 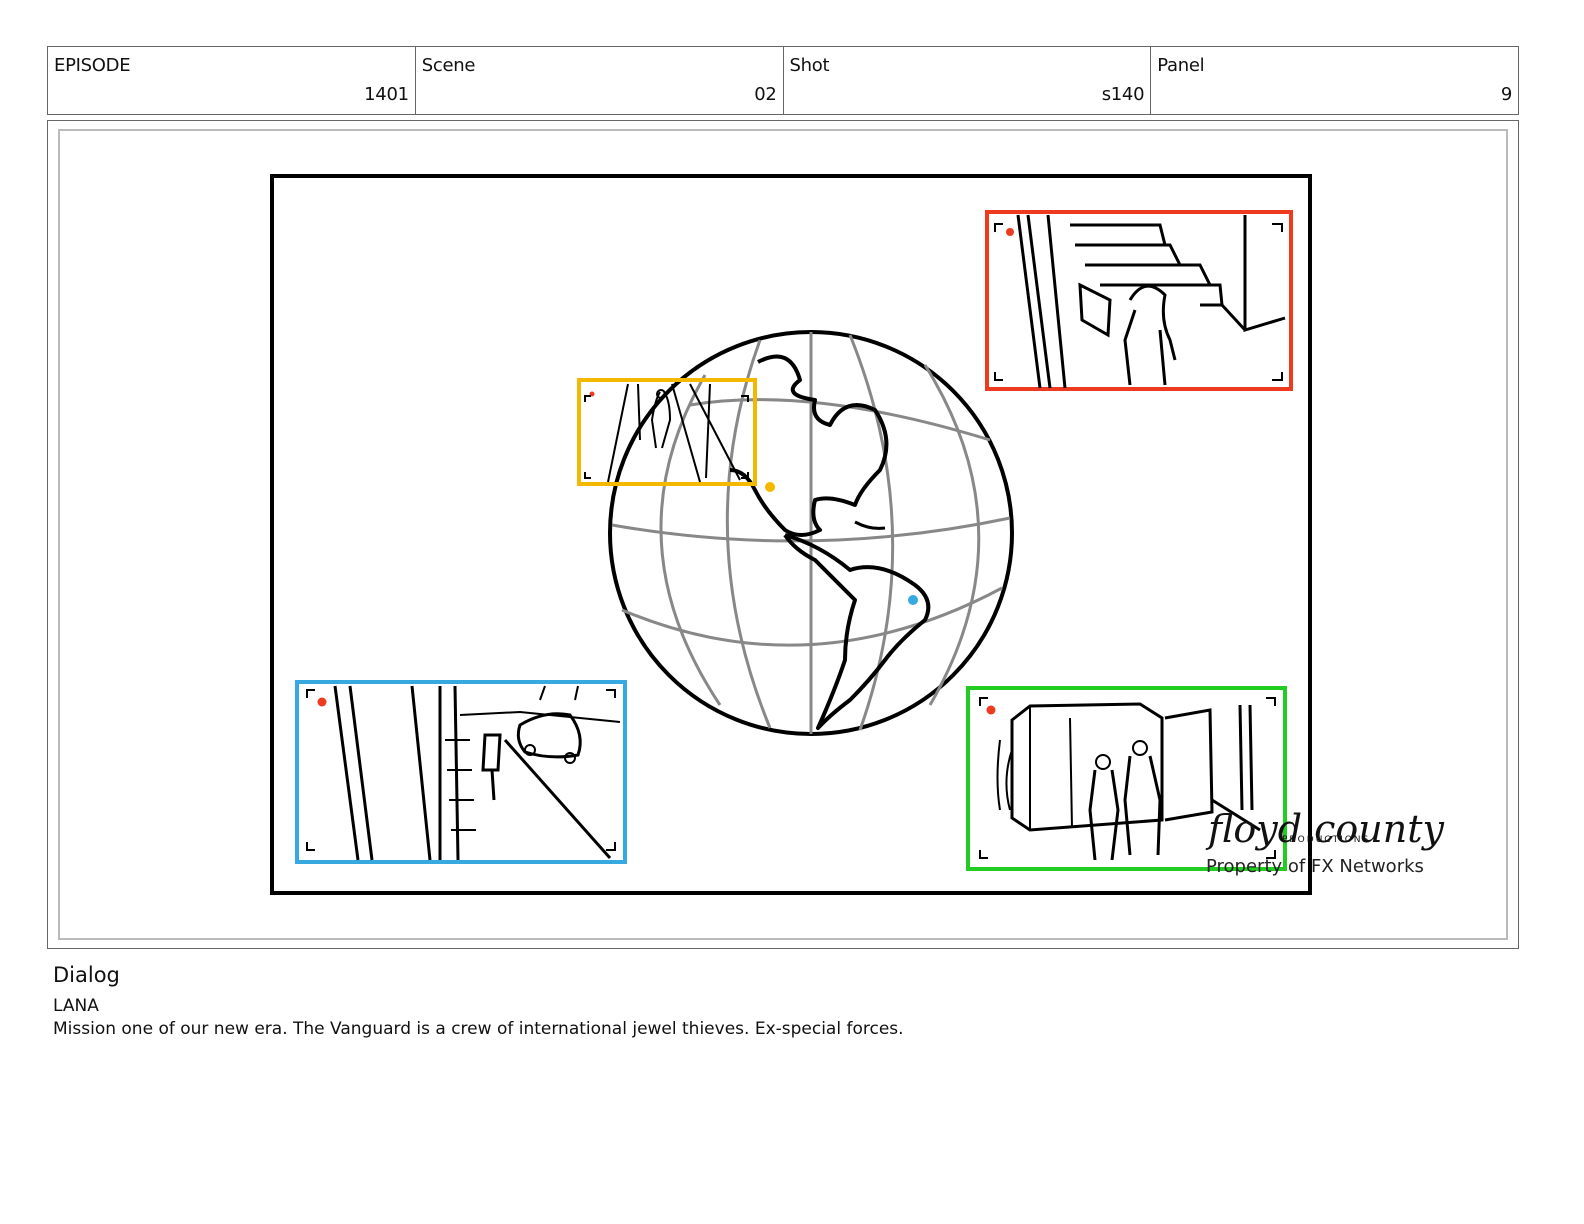 I want to click on globe-illustration, so click(x=811, y=533).